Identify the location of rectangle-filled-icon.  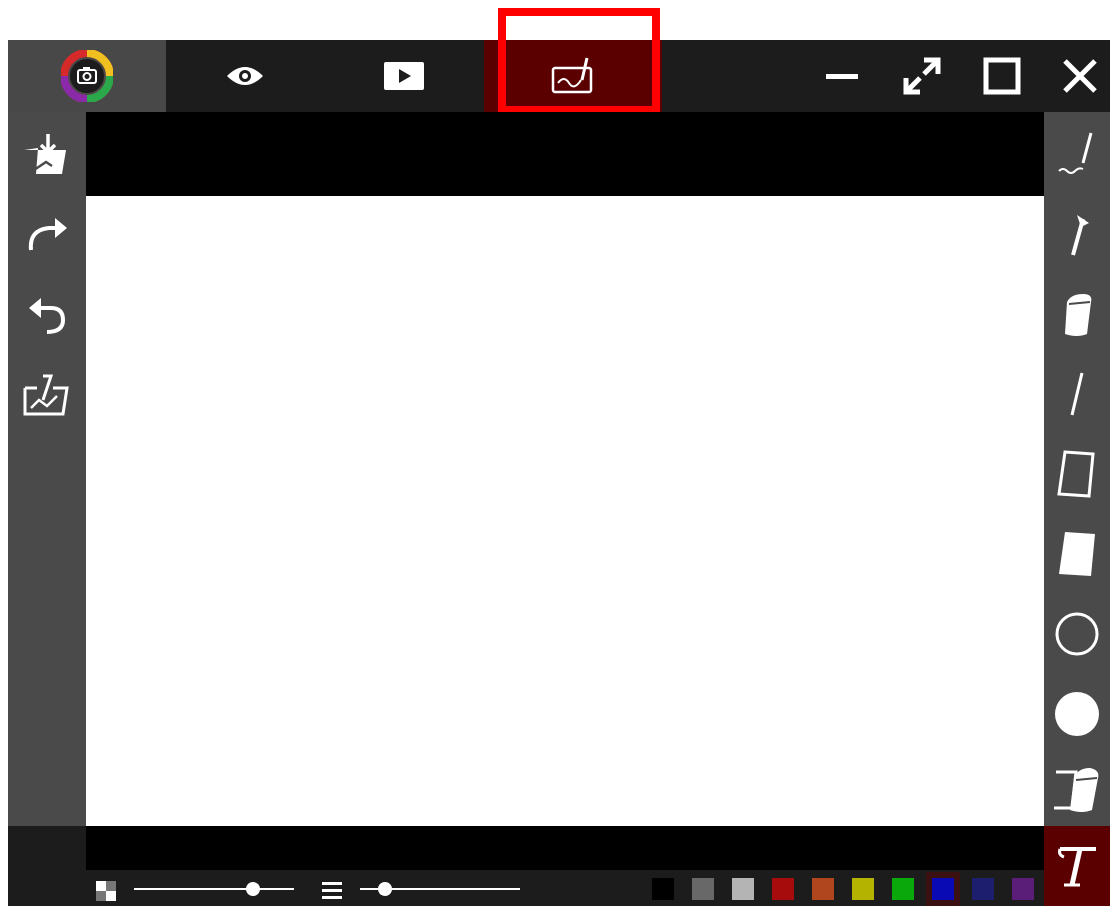
(1077, 554).